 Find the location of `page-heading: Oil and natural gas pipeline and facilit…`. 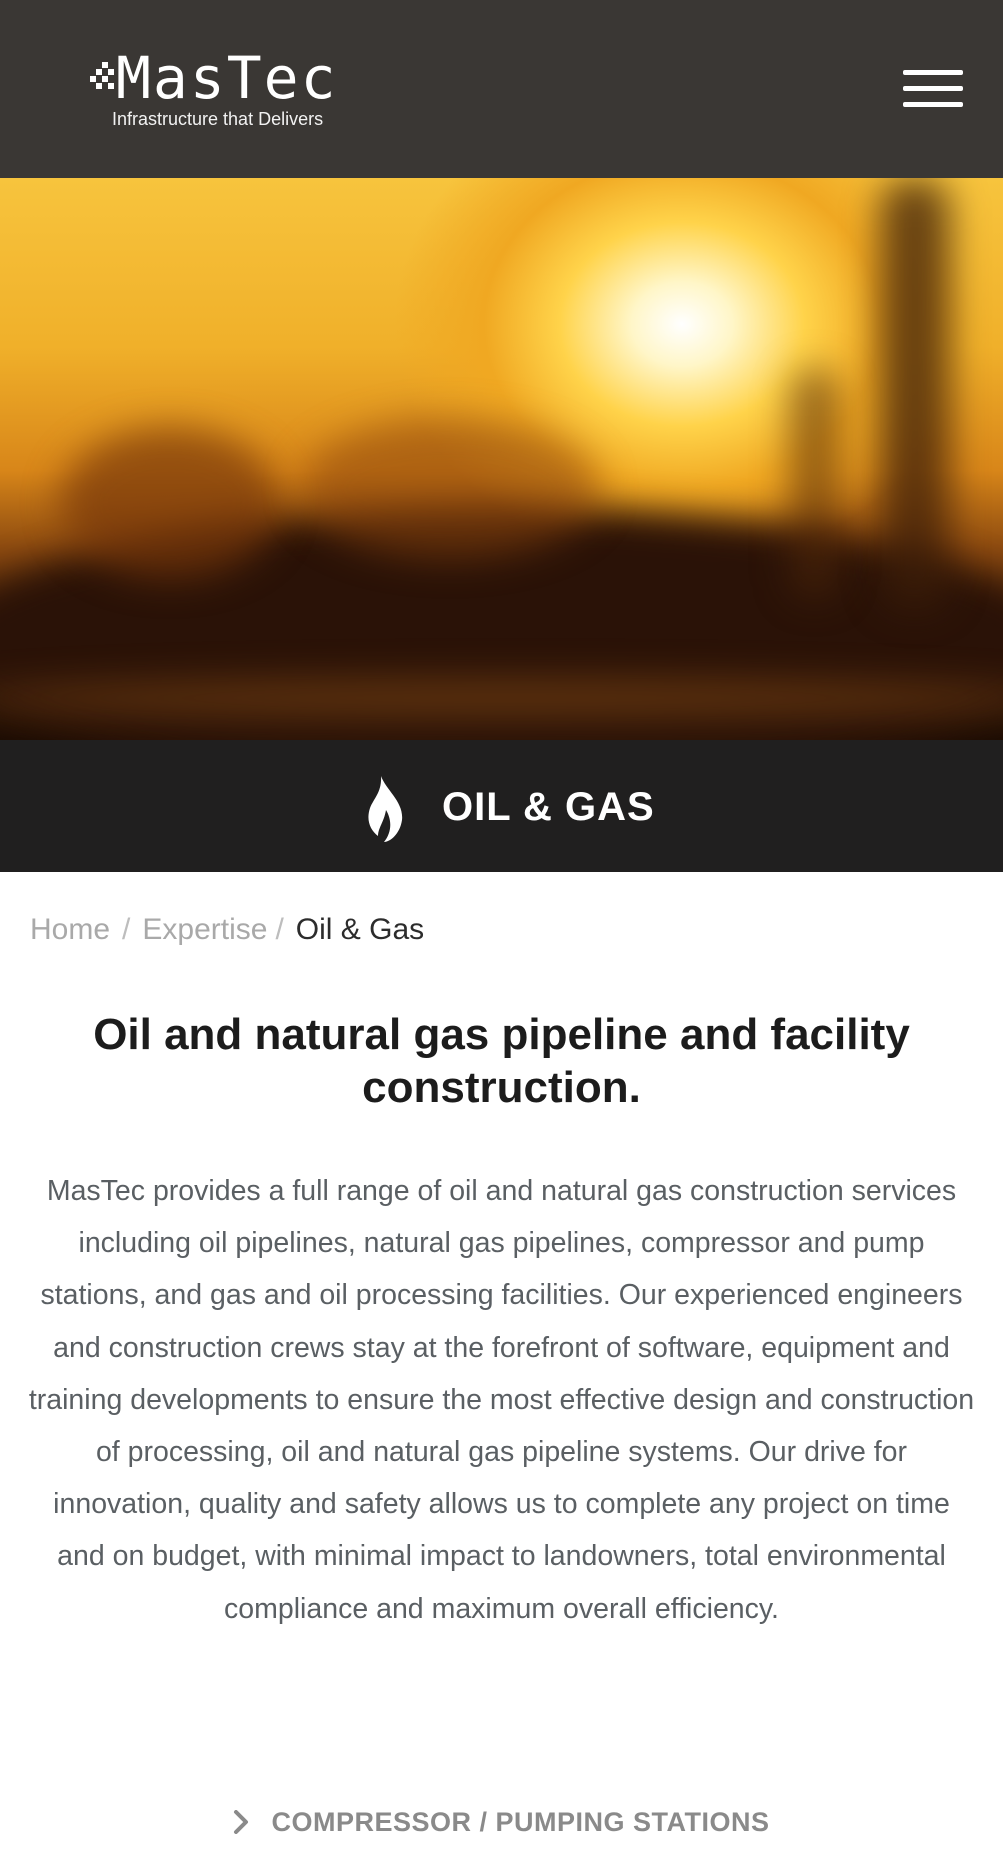

page-heading: Oil and natural gas pipeline and facilit… is located at coordinates (501, 1061).